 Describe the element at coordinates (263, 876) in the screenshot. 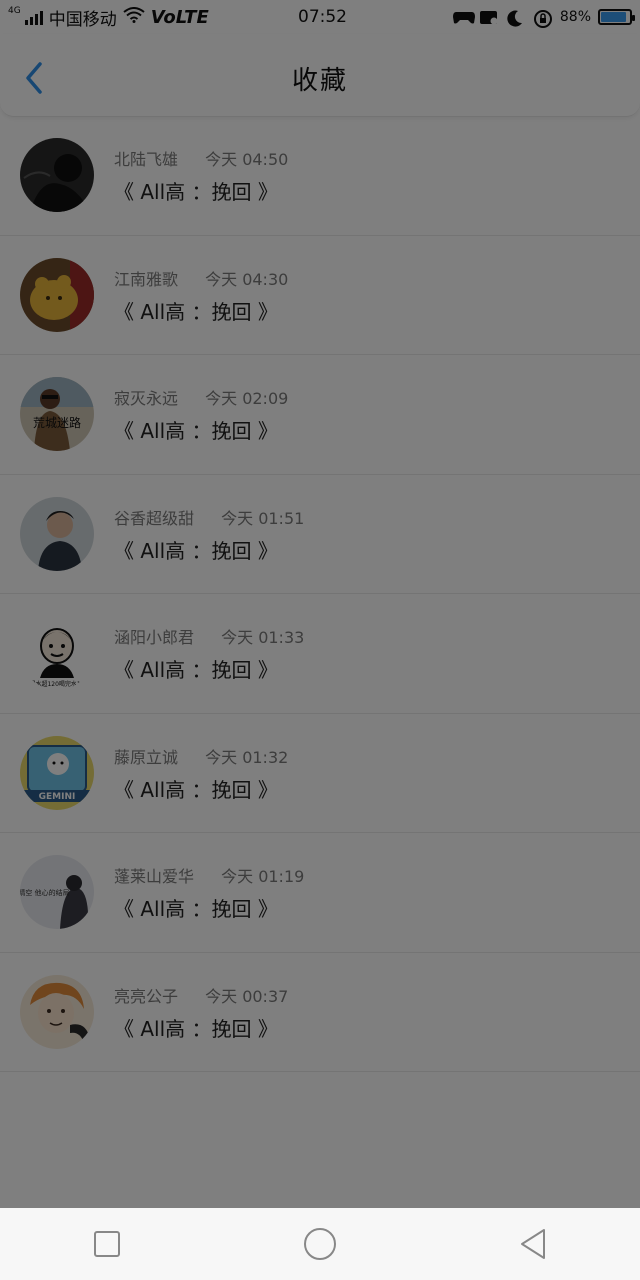

I see `timestamp: 今天 01:19` at that location.